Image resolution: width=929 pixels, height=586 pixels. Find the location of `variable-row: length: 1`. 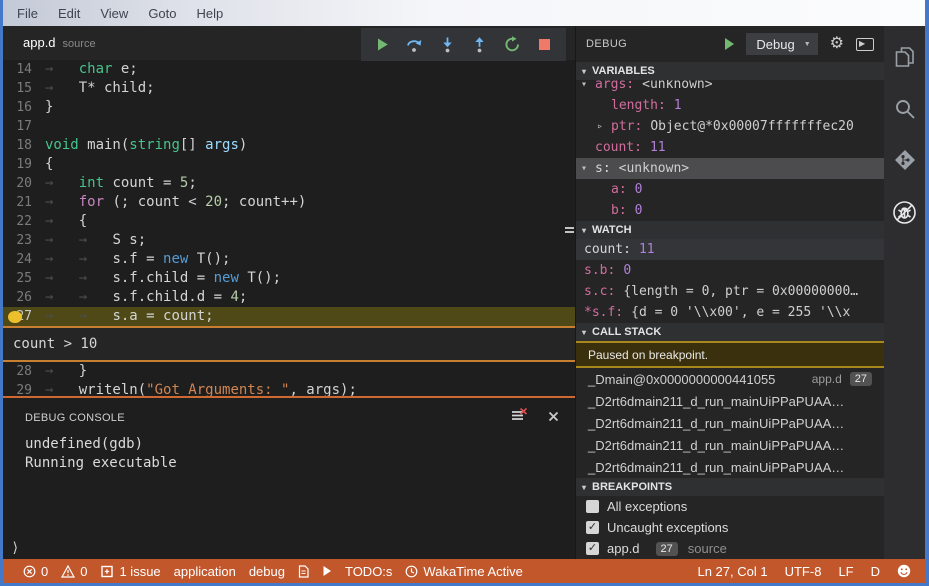

variable-row: length: 1 is located at coordinates (730, 105).